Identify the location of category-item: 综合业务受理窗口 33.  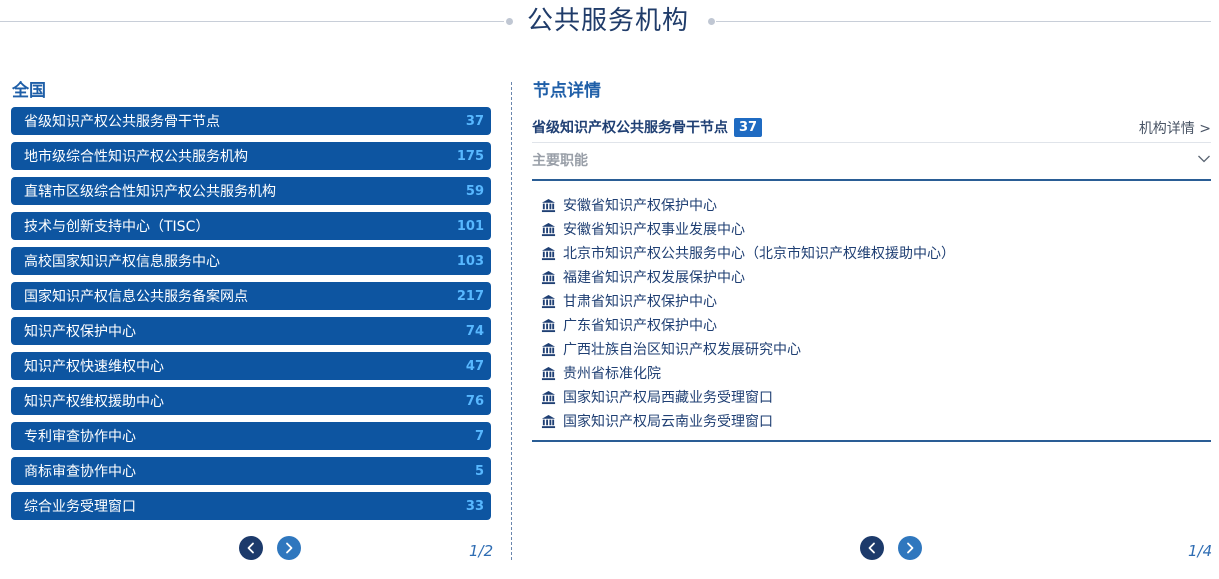
(251, 506).